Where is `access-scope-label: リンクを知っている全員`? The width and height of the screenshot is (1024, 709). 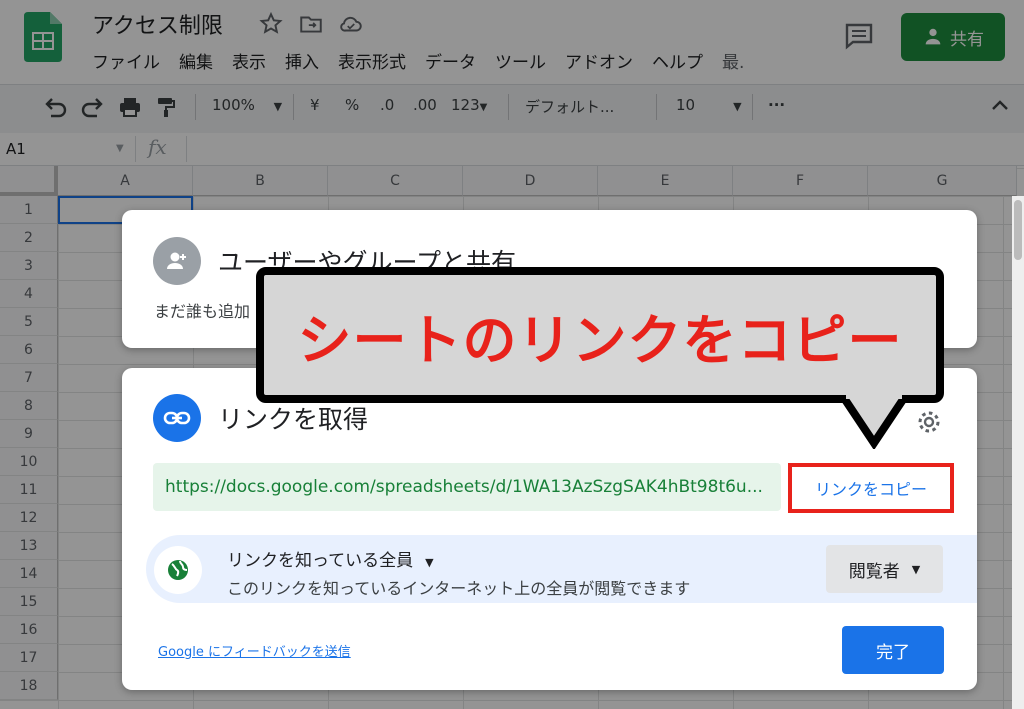
access-scope-label: リンクを知っている全員 is located at coordinates (320, 561).